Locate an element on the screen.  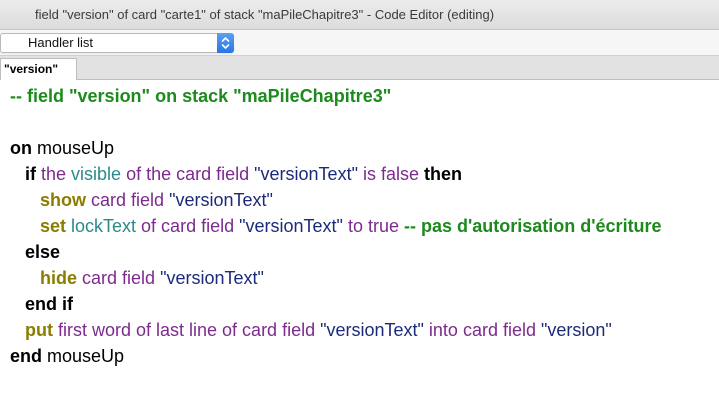
code-string: "version" is located at coordinates (573, 330).